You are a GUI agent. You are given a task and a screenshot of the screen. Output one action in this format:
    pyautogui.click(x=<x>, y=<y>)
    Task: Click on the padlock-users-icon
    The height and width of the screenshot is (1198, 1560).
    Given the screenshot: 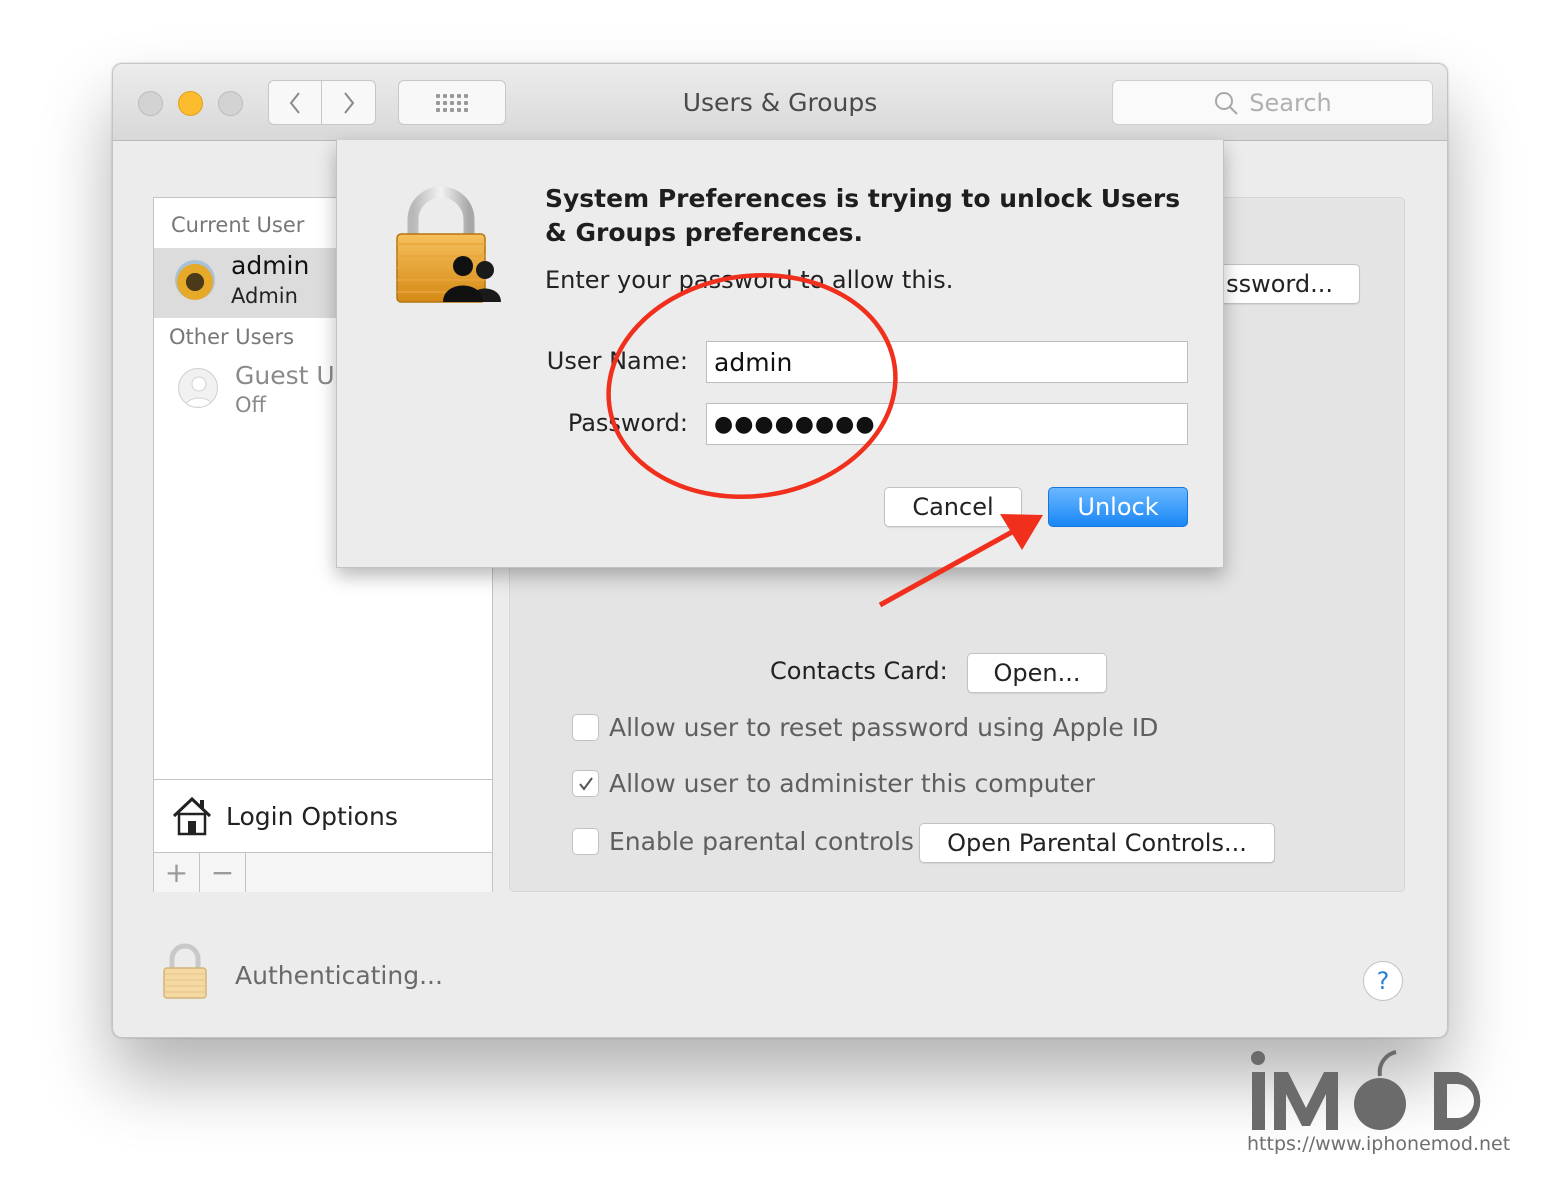 What is the action you would take?
    pyautogui.click(x=451, y=247)
    